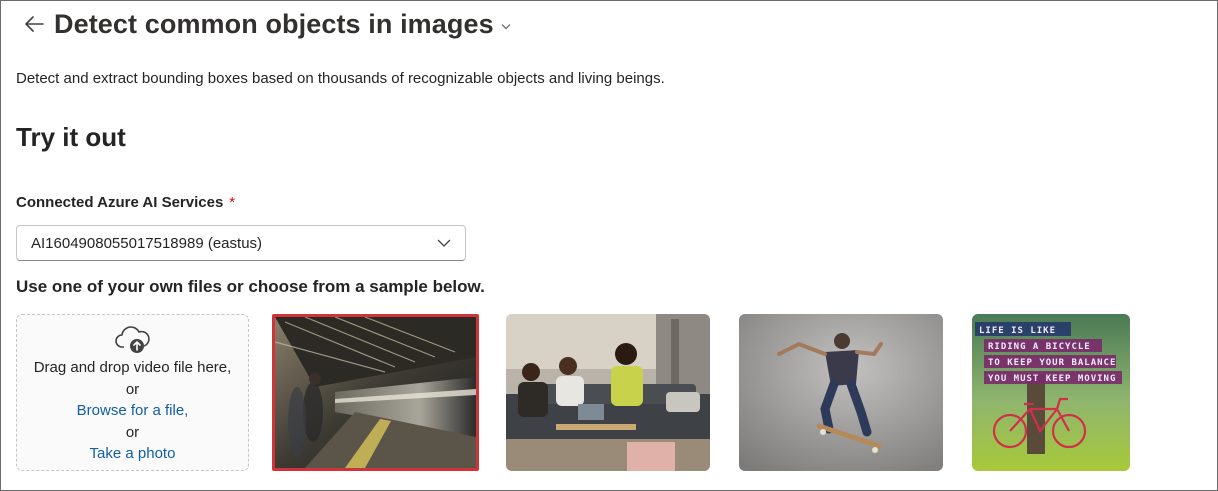 Image resolution: width=1218 pixels, height=491 pixels. What do you see at coordinates (132, 389) in the screenshot?
I see `dropzone-or-1: or` at bounding box center [132, 389].